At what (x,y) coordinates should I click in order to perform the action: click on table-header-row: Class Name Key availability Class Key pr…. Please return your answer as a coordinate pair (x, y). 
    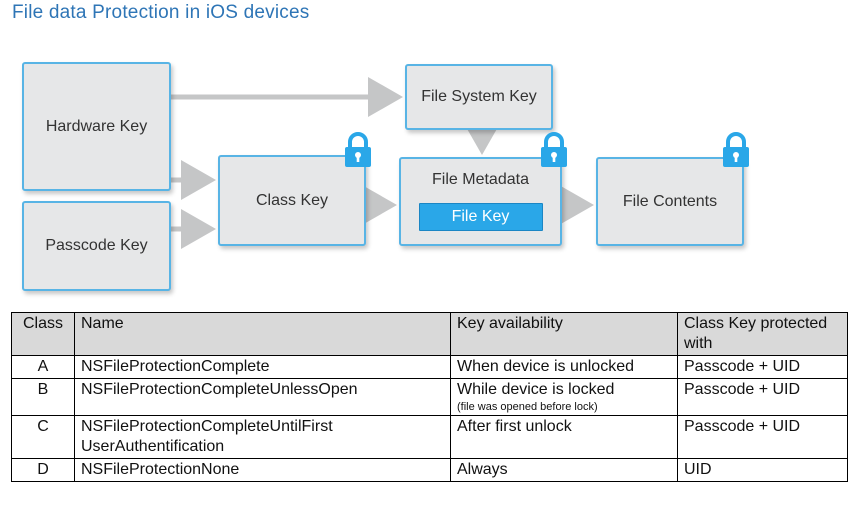
    Looking at the image, I should click on (429, 334).